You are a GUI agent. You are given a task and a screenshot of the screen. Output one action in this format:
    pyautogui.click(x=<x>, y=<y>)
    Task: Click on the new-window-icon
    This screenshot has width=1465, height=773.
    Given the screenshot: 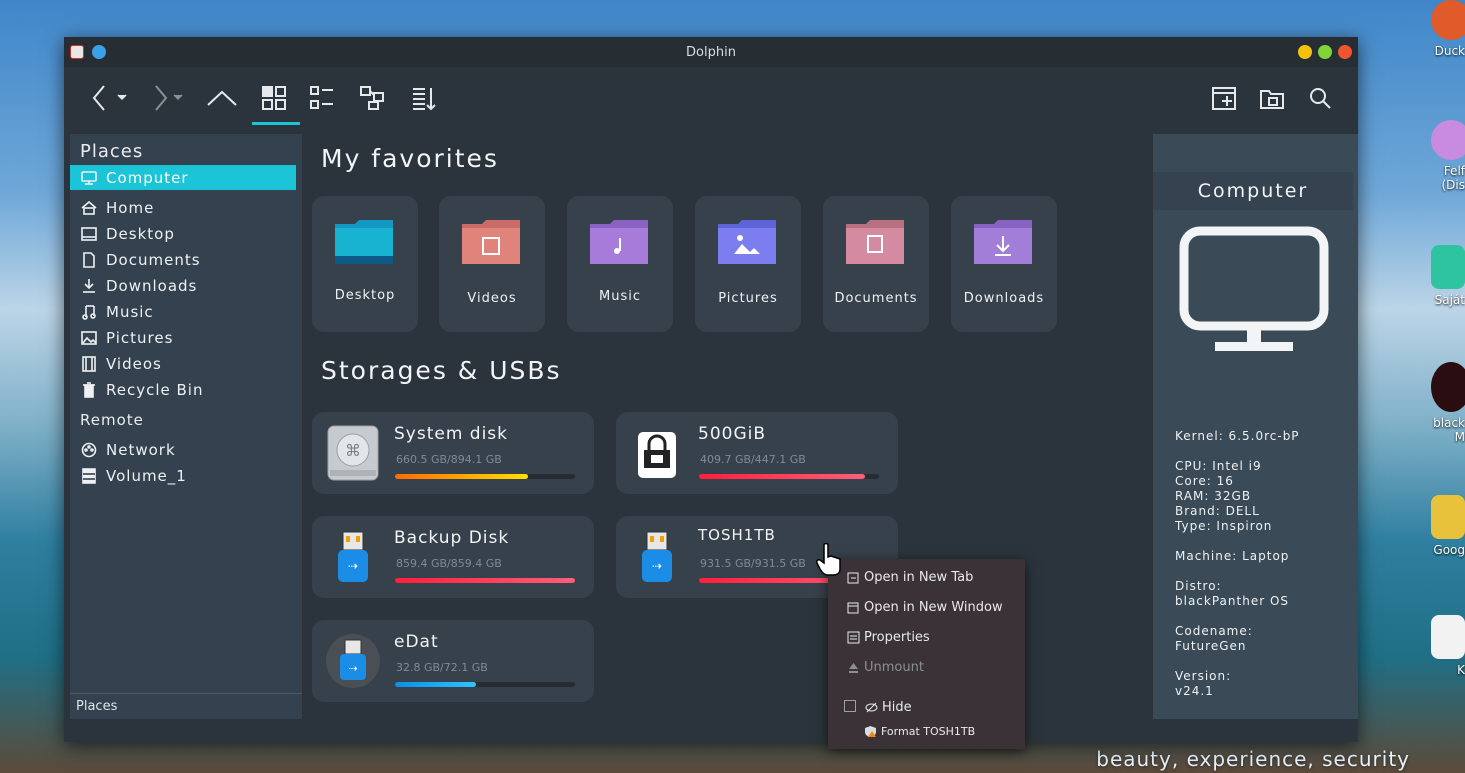 What is the action you would take?
    pyautogui.click(x=853, y=608)
    